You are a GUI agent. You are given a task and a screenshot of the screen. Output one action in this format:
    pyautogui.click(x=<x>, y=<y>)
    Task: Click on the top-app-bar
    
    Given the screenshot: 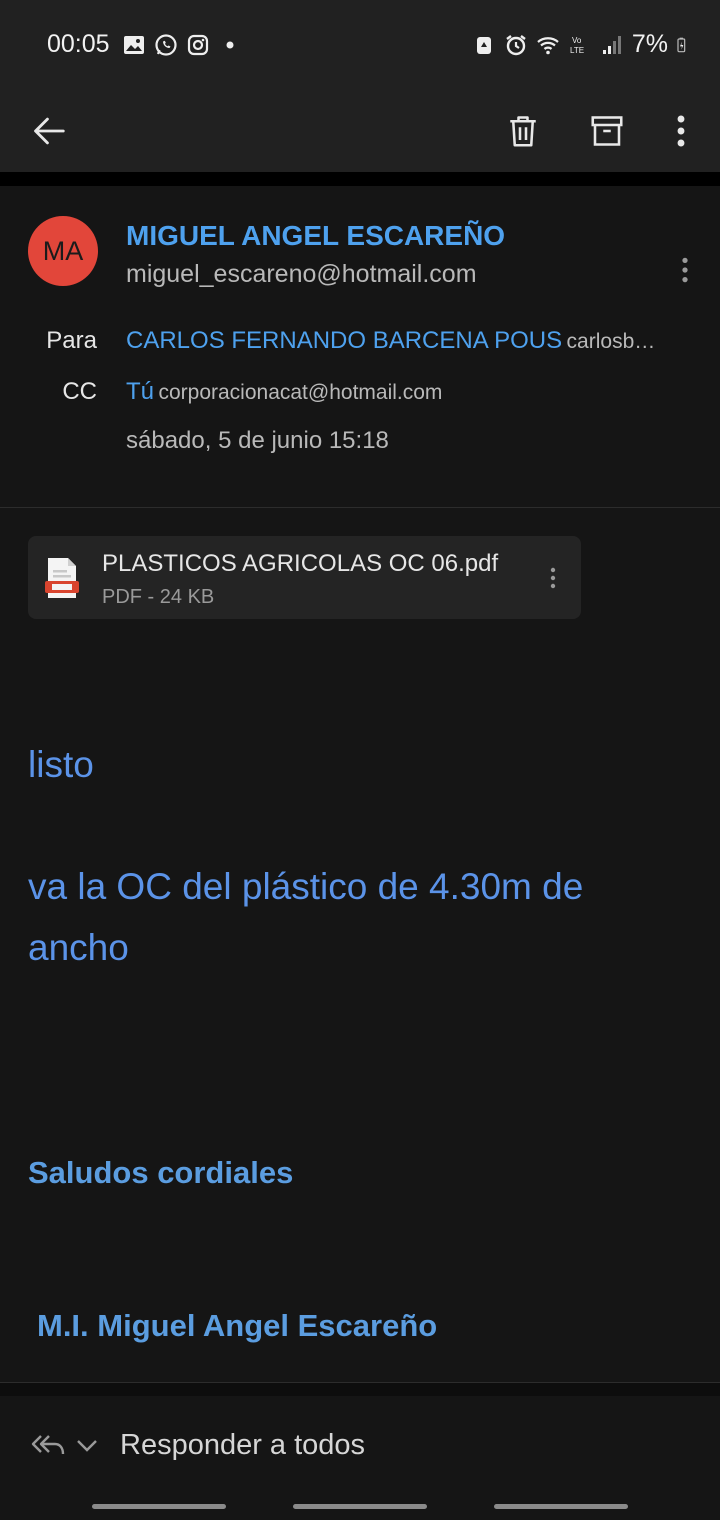 What is the action you would take?
    pyautogui.click(x=360, y=131)
    